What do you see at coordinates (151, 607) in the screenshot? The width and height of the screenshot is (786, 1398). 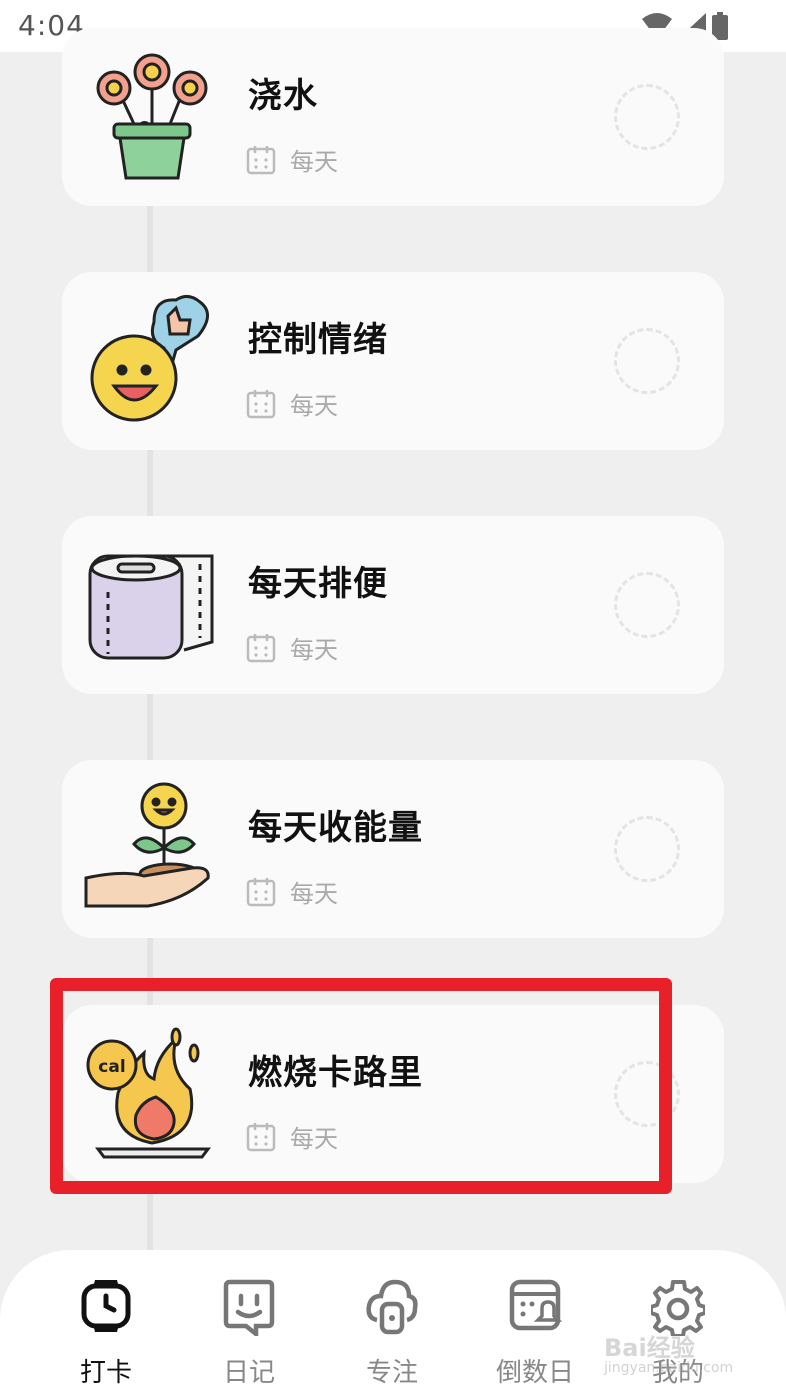 I see `toilet-paper-icon` at bounding box center [151, 607].